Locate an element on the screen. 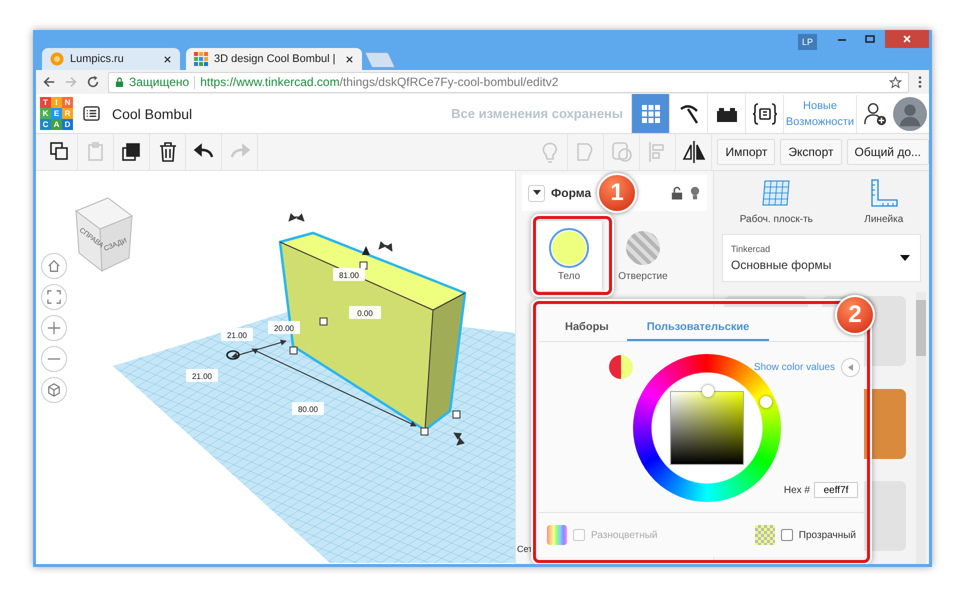 Image resolution: width=964 pixels, height=600 pixels. logo-letter: C is located at coordinates (45, 124).